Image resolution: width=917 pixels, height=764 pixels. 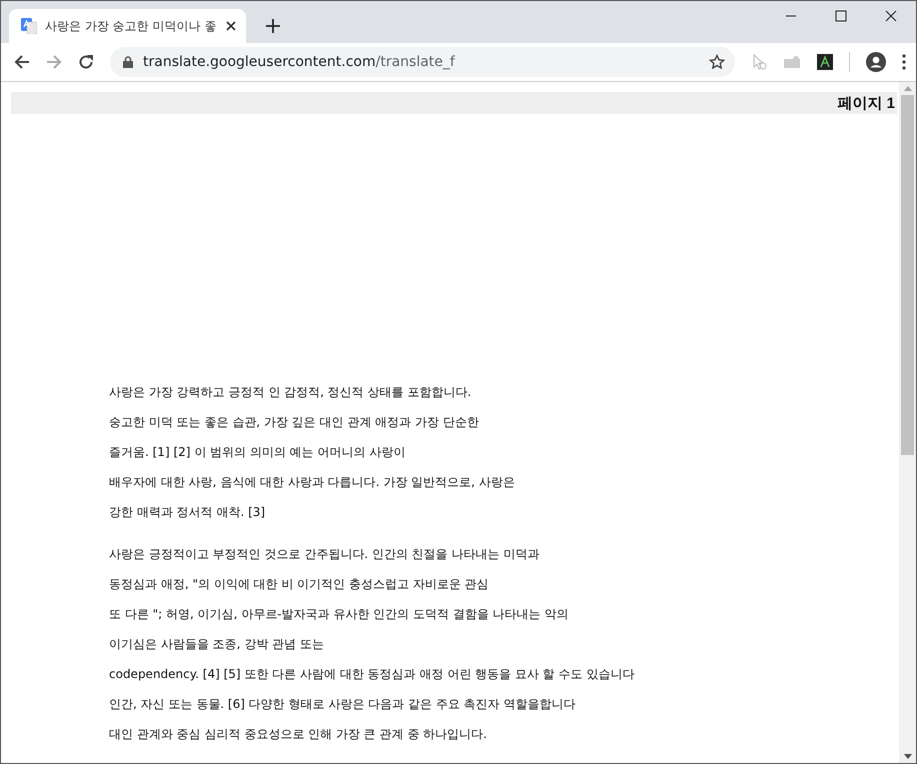 What do you see at coordinates (290, 392) in the screenshot?
I see `text-line: 사랑은 가장 강력하고 긍정적 인 감정적, 정신적 상태를 포함합니다.` at bounding box center [290, 392].